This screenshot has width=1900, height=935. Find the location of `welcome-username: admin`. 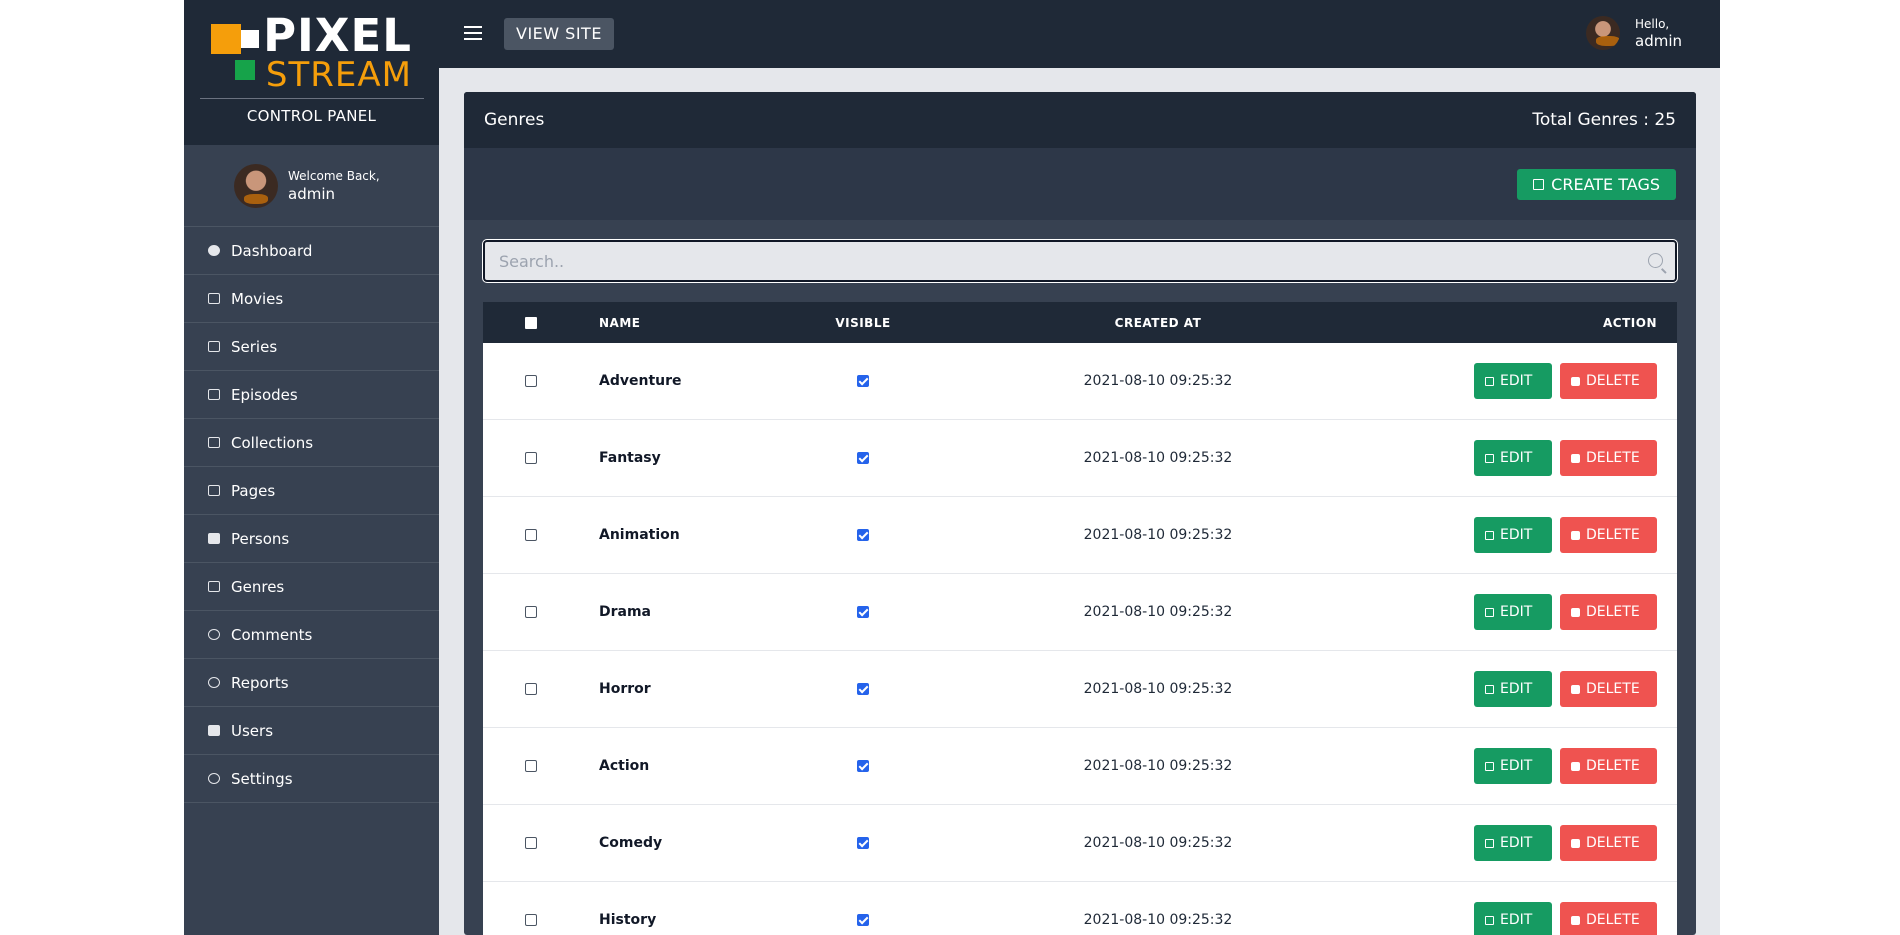

welcome-username: admin is located at coordinates (311, 193).